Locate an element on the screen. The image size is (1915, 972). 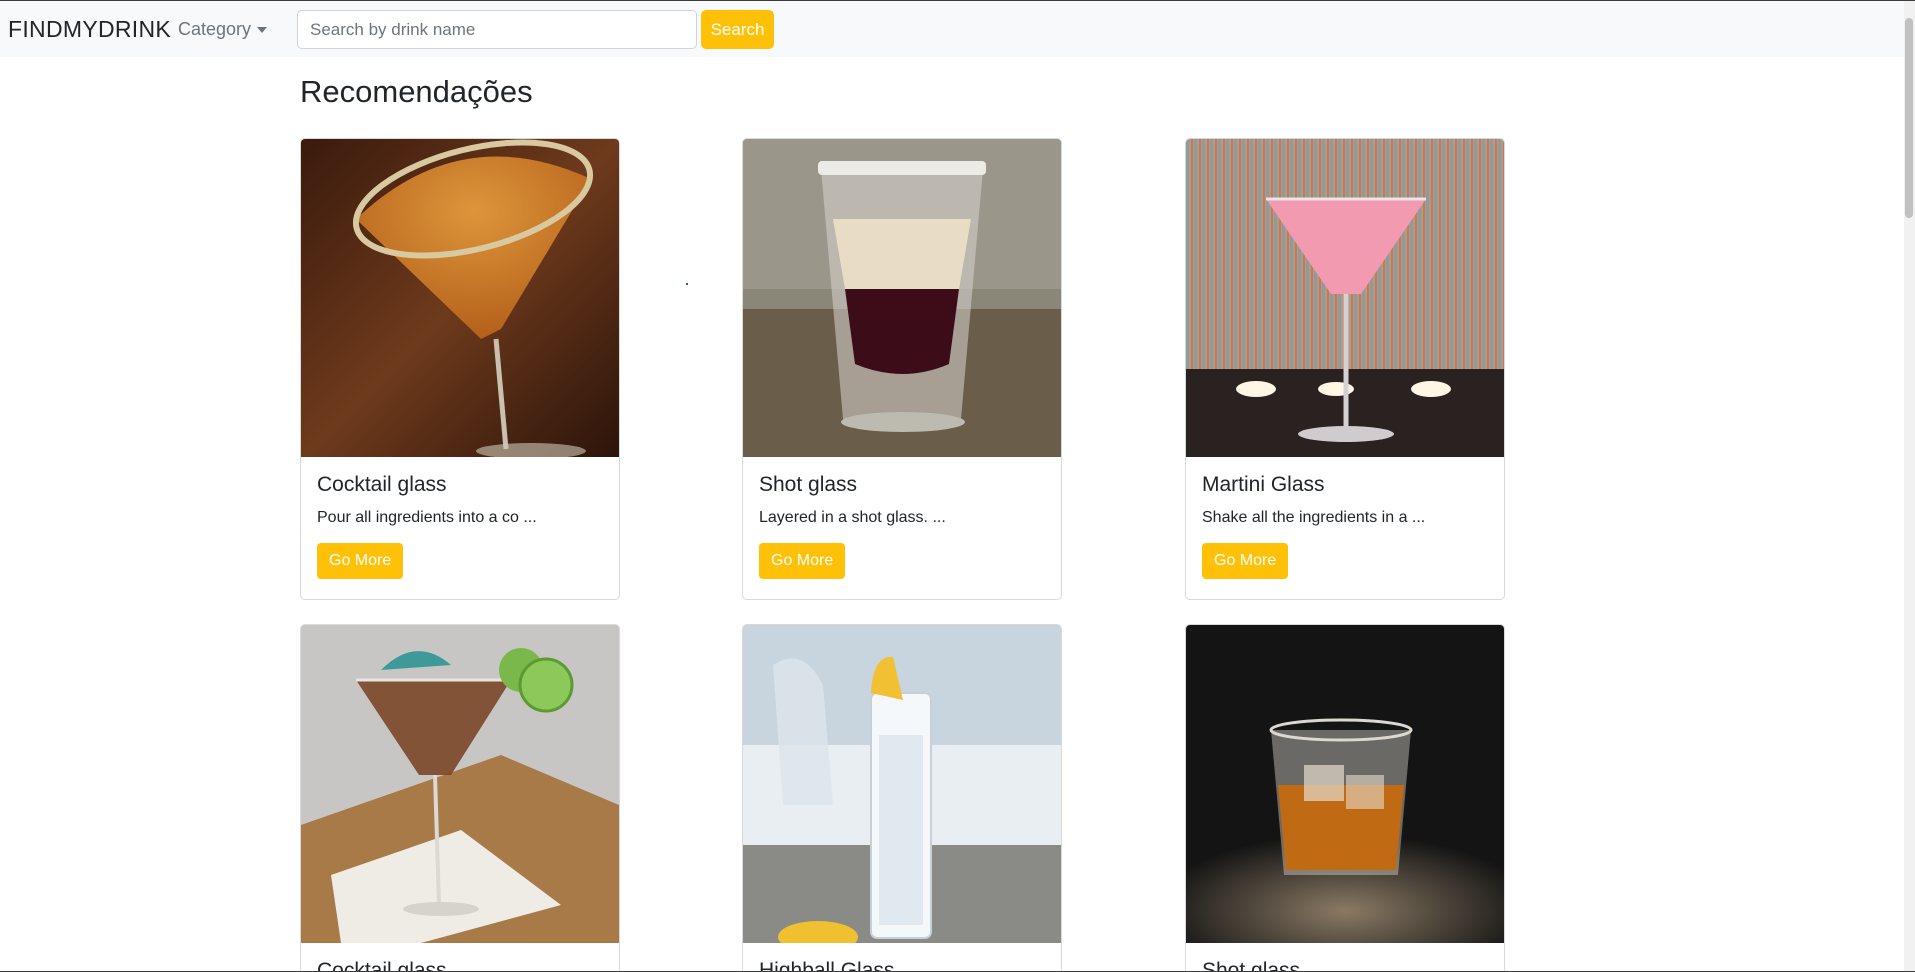
drink-card: Shot glass is located at coordinates (1345, 798).